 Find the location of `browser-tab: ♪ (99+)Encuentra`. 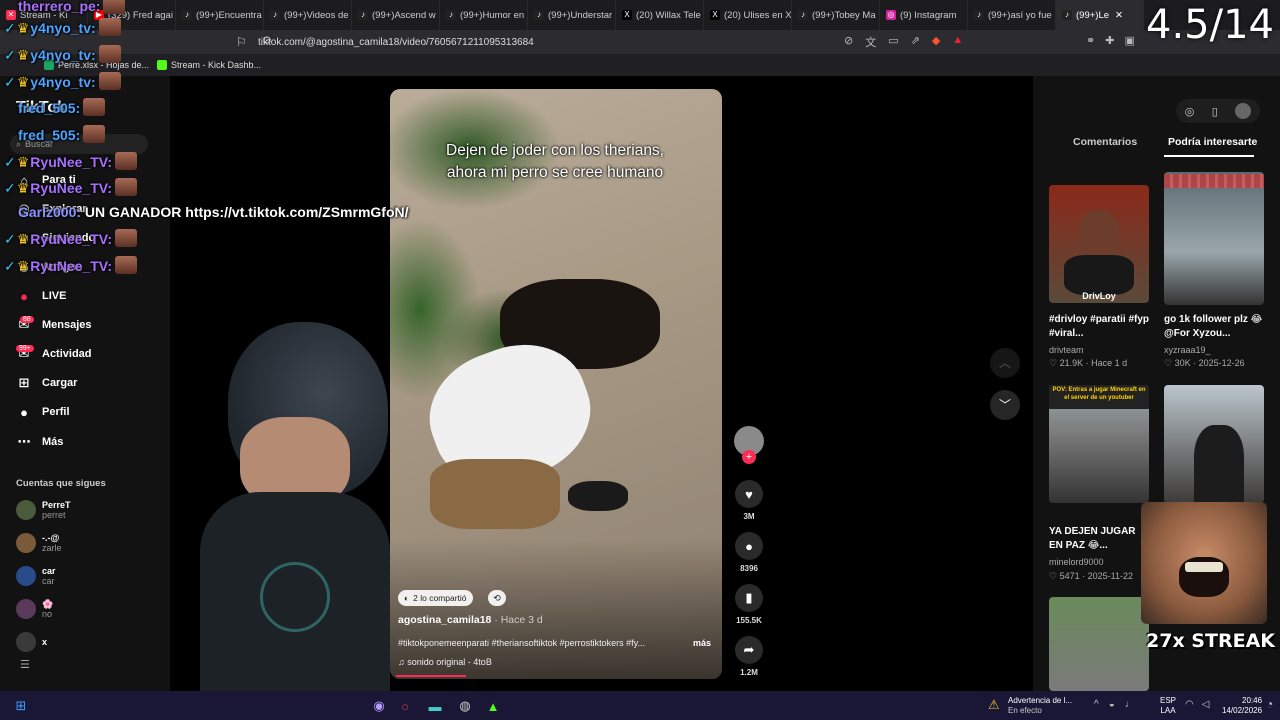

browser-tab: ♪ (99+)Encuentra is located at coordinates (220, 15).